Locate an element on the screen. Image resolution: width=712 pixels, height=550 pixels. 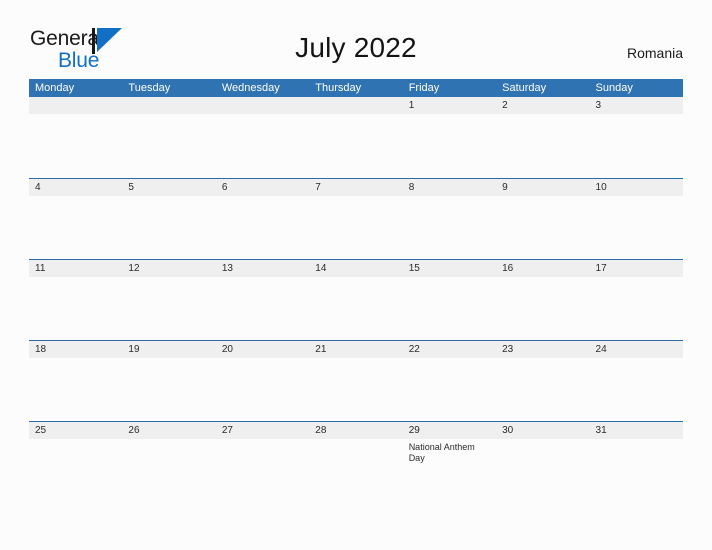
day-cell: 21 is located at coordinates (355, 349).